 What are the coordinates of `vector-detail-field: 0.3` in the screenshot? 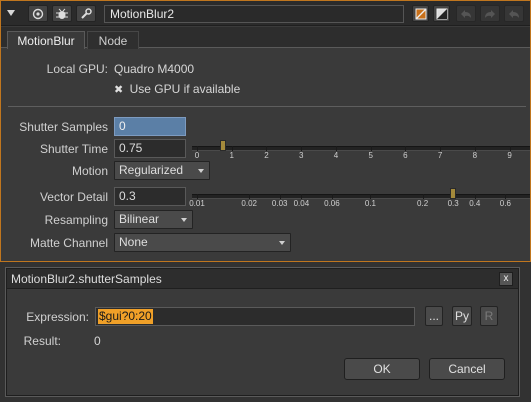 It's located at (150, 196).